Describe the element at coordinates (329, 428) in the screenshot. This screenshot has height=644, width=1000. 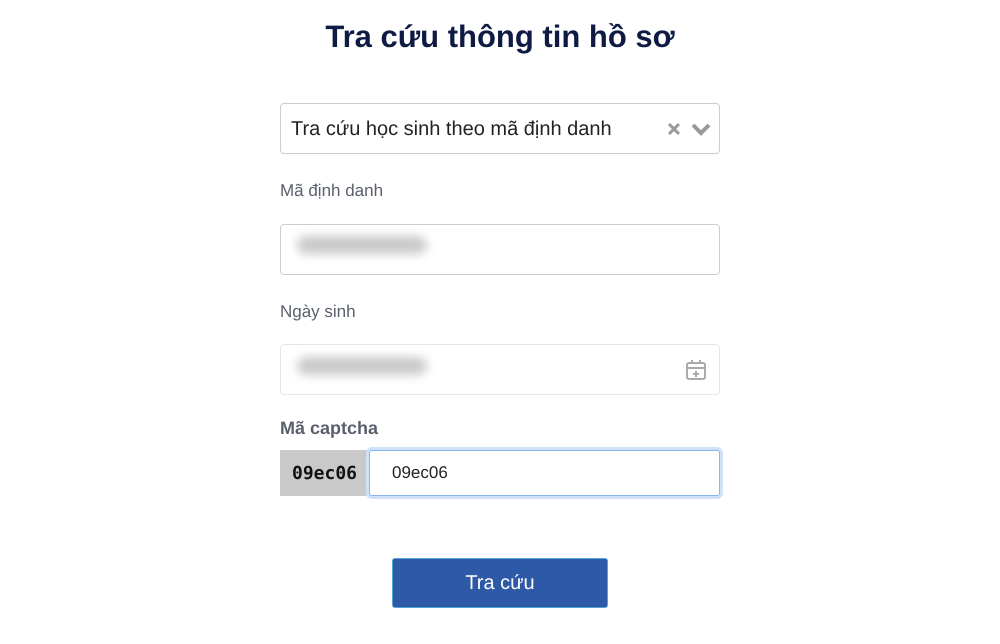
I see `captcha-label: Mã captcha` at that location.